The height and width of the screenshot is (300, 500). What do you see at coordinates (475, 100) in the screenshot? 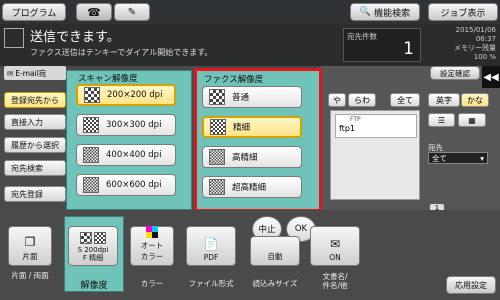
I see `tab-kana: かな` at bounding box center [475, 100].